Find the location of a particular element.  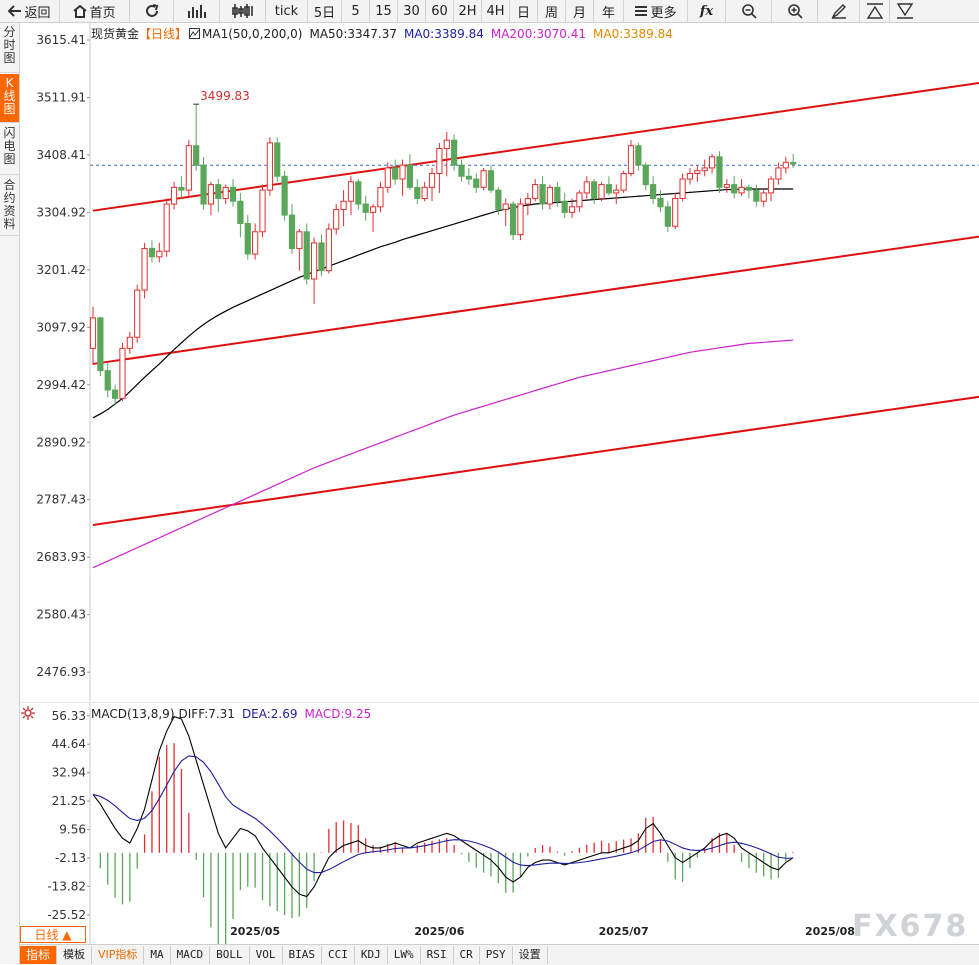

y-tick-label: 3304.92 is located at coordinates (61, 212).